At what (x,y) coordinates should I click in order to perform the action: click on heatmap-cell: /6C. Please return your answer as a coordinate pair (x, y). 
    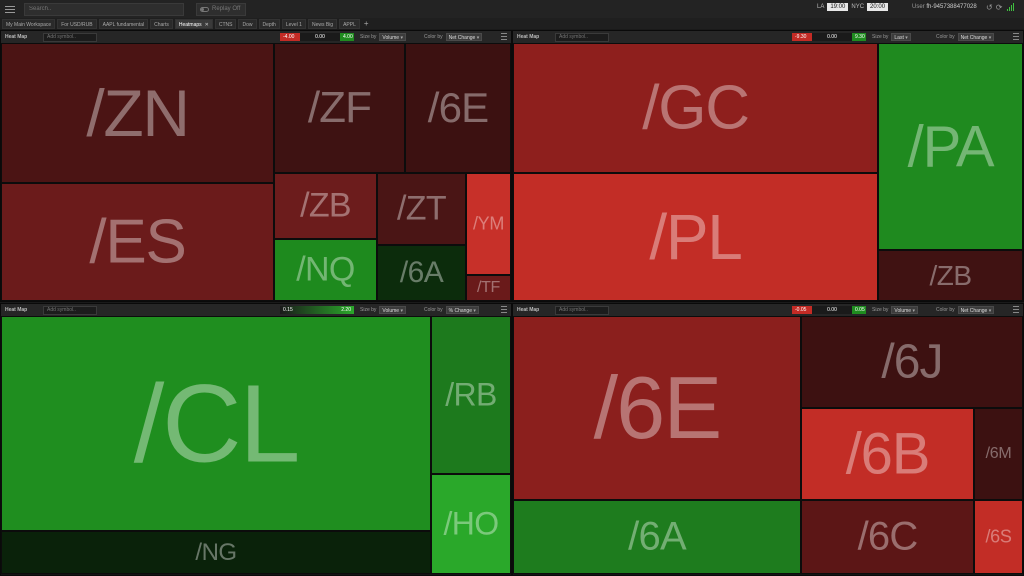
    Looking at the image, I should click on (887, 537).